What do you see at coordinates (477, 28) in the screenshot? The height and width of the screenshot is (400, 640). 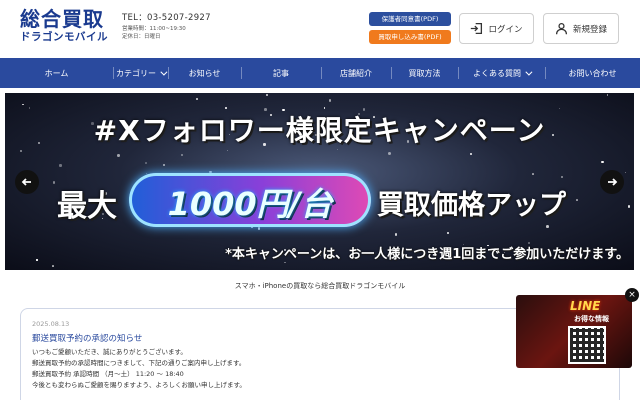 I see `login-icon` at bounding box center [477, 28].